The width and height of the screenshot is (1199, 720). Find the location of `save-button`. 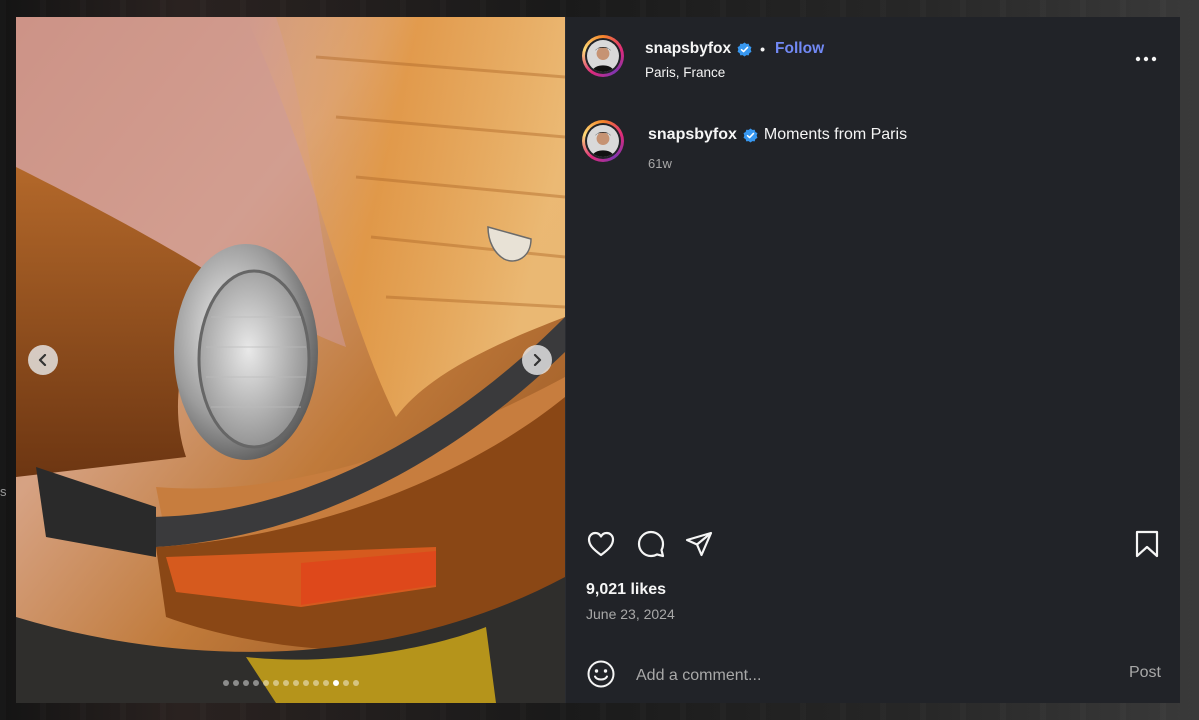

save-button is located at coordinates (1147, 544).